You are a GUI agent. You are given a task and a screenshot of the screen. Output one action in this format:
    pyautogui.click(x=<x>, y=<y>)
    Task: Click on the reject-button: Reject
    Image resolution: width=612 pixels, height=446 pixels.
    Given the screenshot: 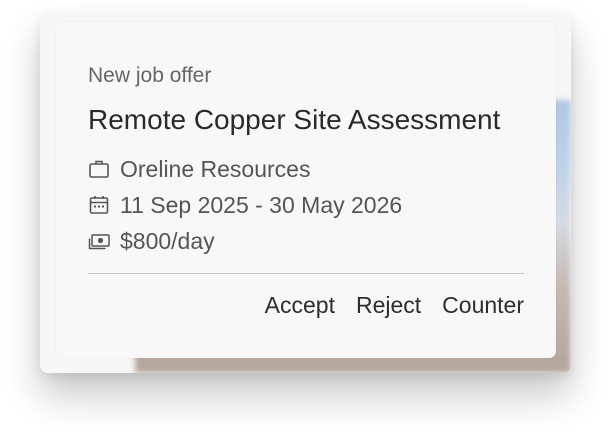 What is the action you would take?
    pyautogui.click(x=388, y=305)
    